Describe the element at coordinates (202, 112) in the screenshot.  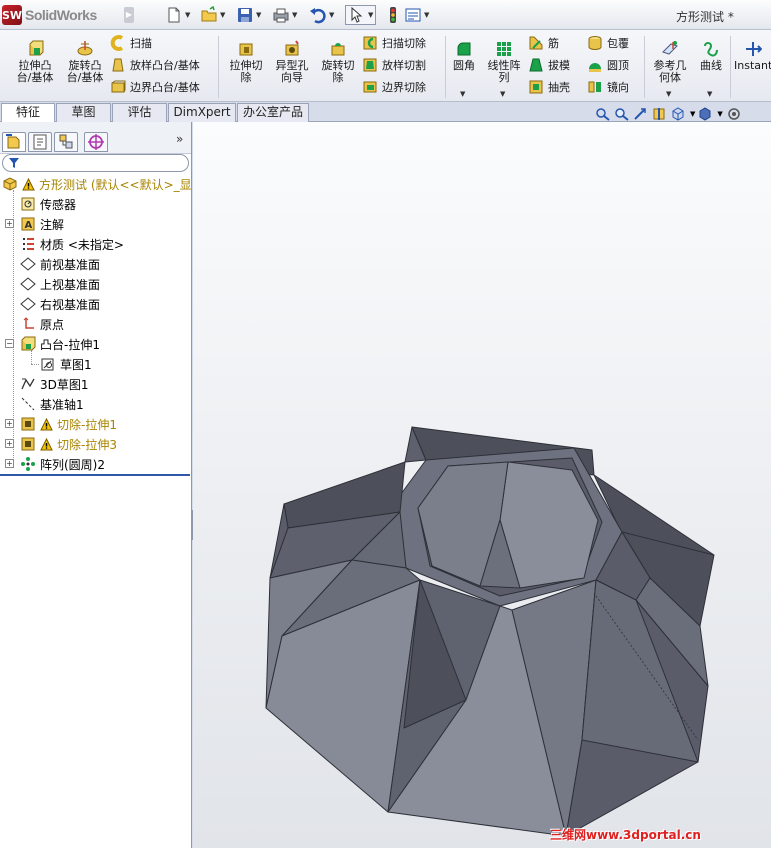
I see `tab-dimxpert: DimXpert` at that location.